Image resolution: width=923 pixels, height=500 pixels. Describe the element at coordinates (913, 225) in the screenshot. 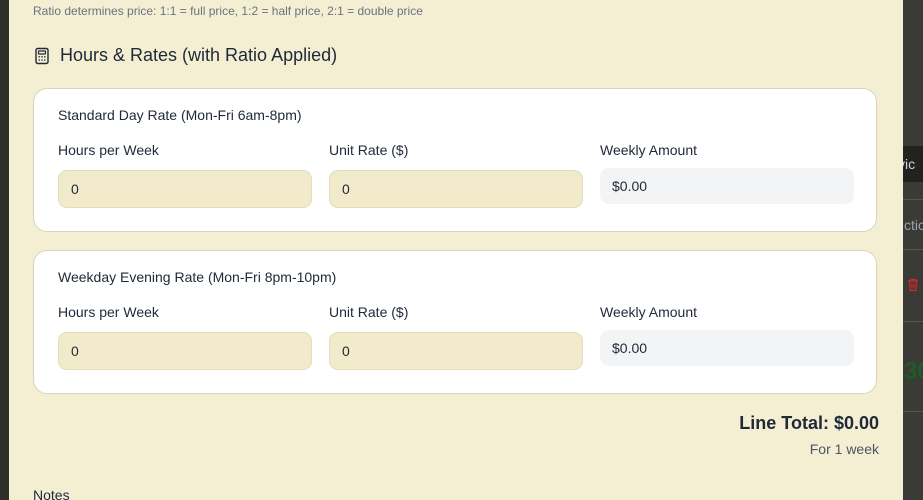

I see `background-column-header: ctic` at that location.